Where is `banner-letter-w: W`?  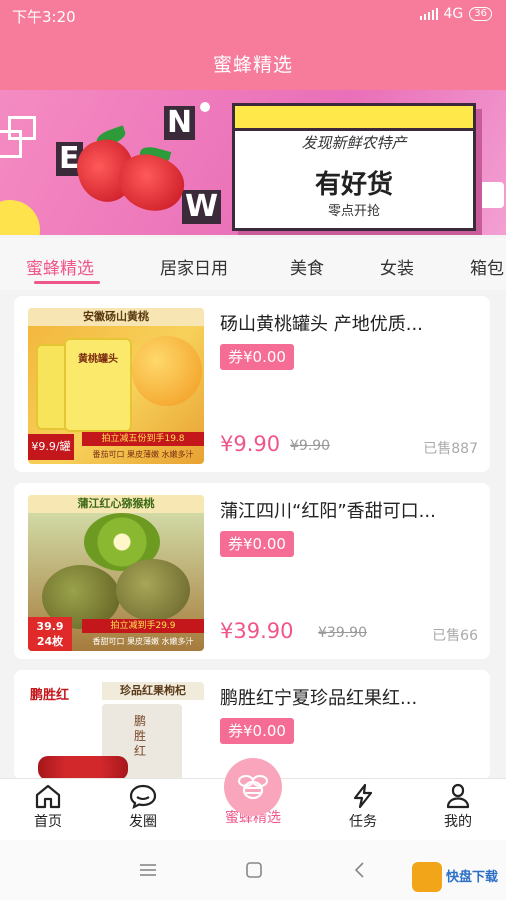 banner-letter-w: W is located at coordinates (202, 207).